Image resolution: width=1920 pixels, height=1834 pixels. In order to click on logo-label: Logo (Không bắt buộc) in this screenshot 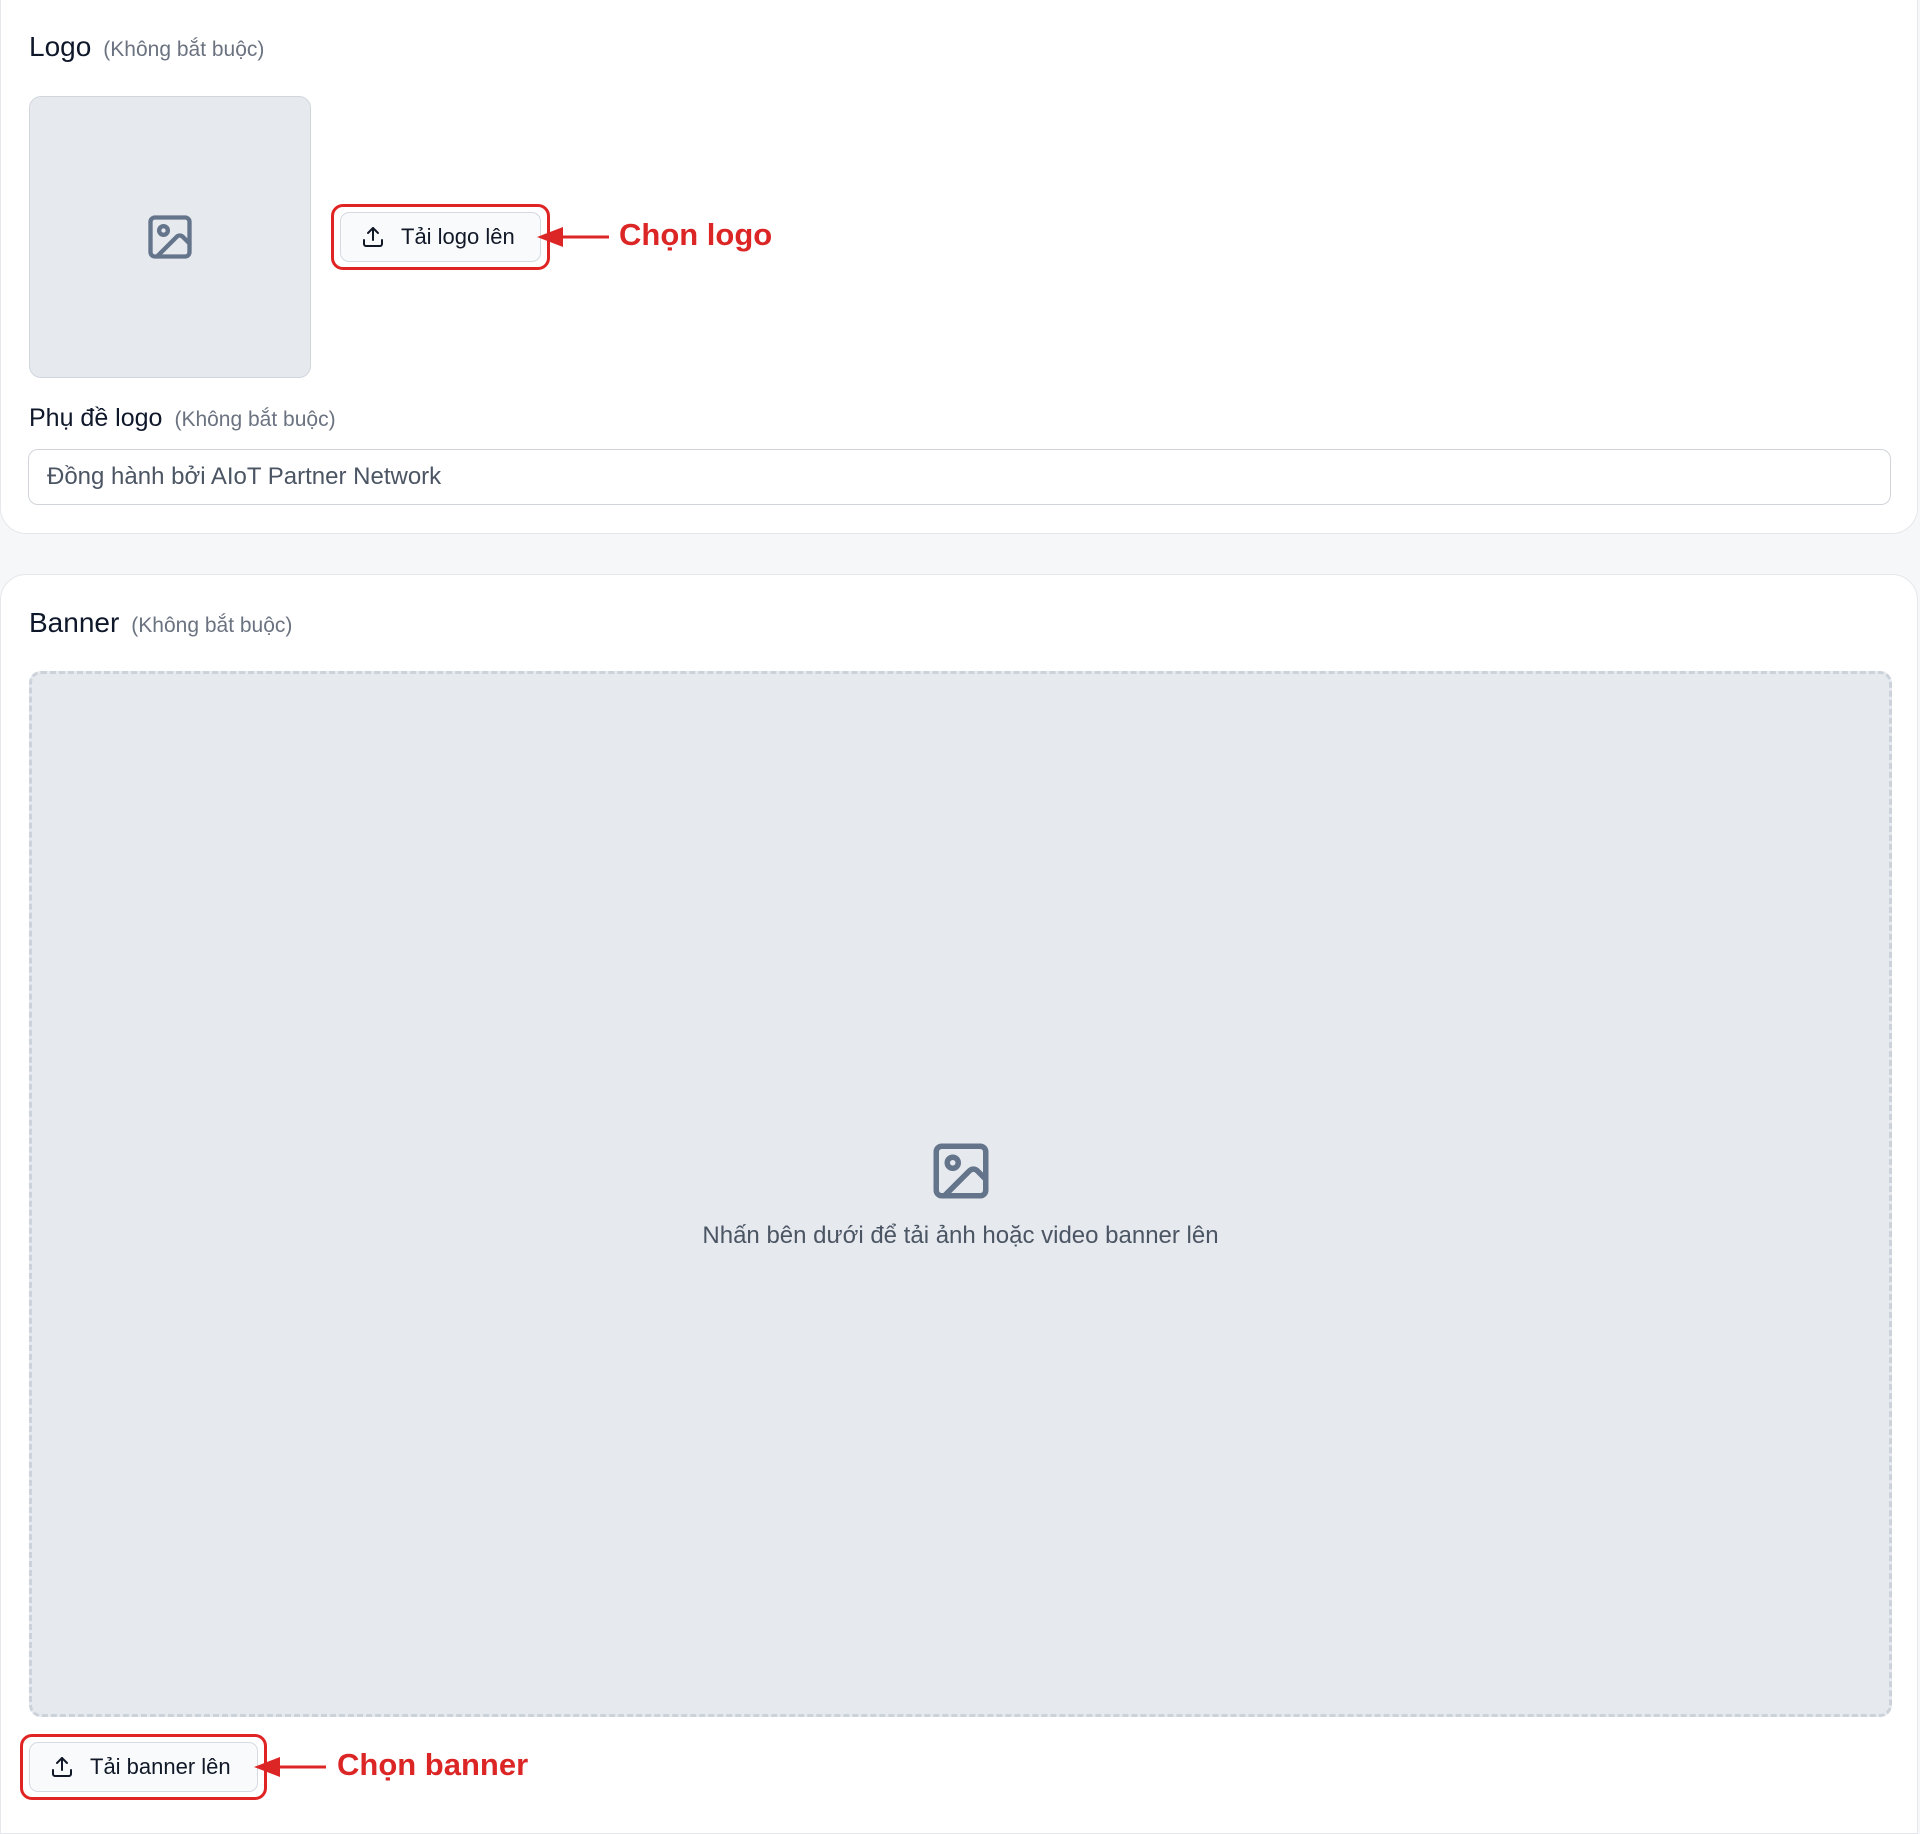, I will do `click(146, 47)`.